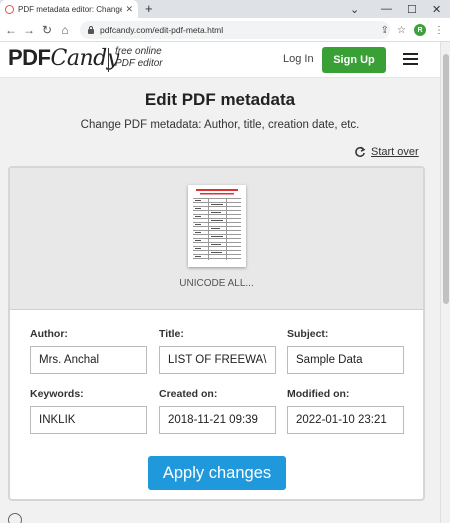  I want to click on author-field: Mrs. Anchal, so click(88, 360).